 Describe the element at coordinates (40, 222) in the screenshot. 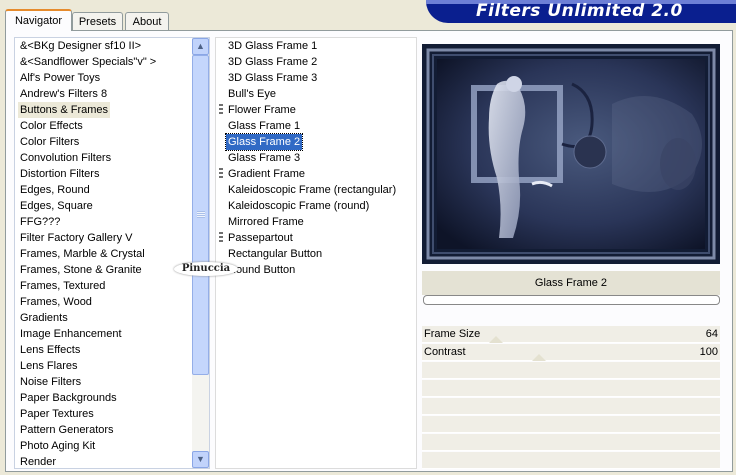

I see `category-item: FFG???` at that location.